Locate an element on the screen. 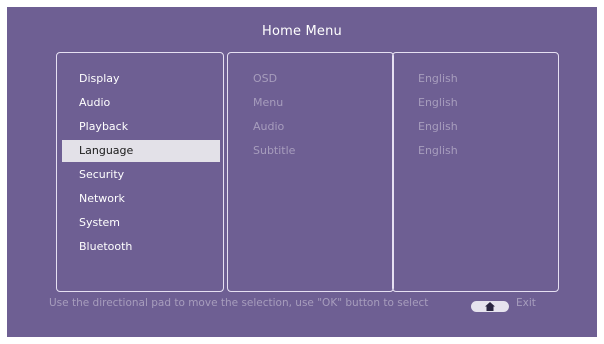  menu-item-playback: Playback is located at coordinates (141, 127).